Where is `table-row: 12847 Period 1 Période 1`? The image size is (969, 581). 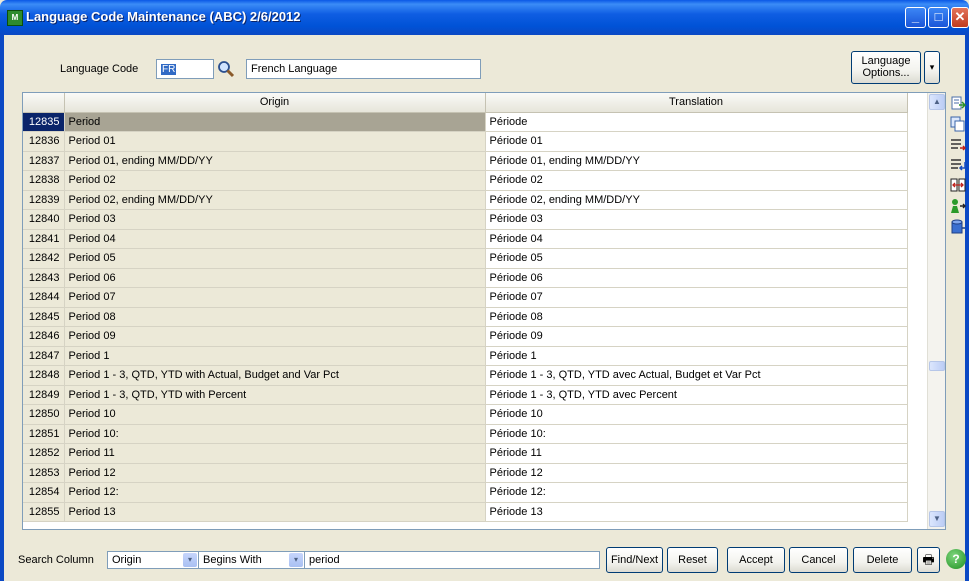
table-row: 12847 Period 1 Période 1 is located at coordinates (465, 356).